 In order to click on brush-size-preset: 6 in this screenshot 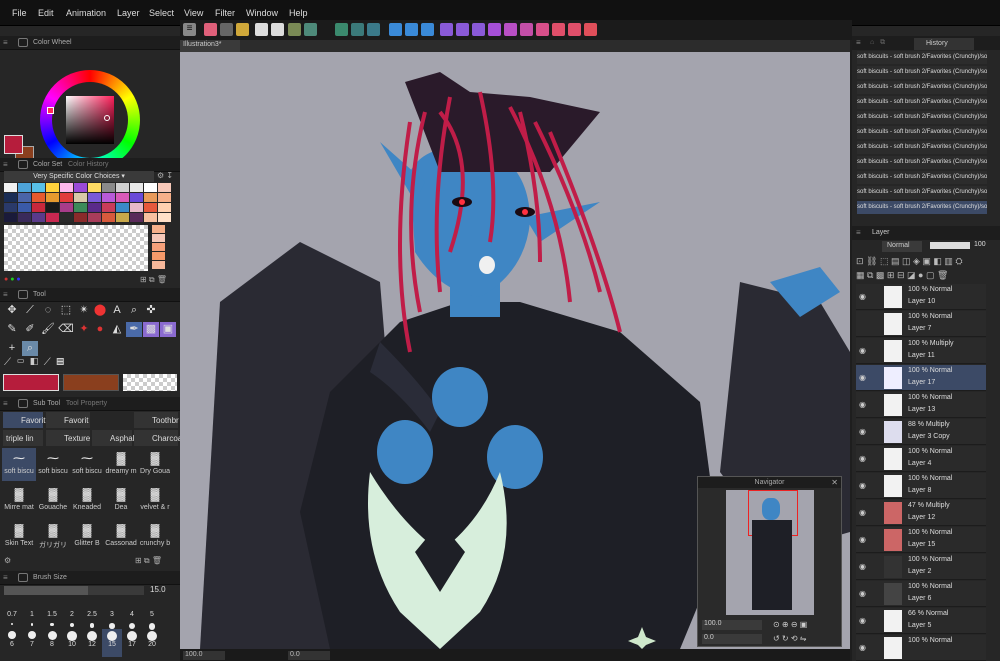, I will do `click(12, 643)`.